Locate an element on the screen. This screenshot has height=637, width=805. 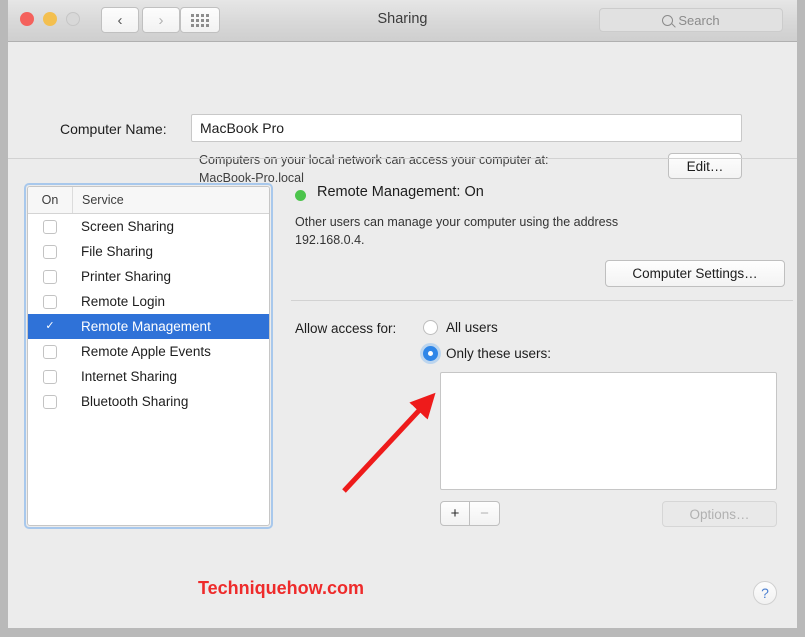
service-row-label: Printer Sharing is located at coordinates (126, 276).